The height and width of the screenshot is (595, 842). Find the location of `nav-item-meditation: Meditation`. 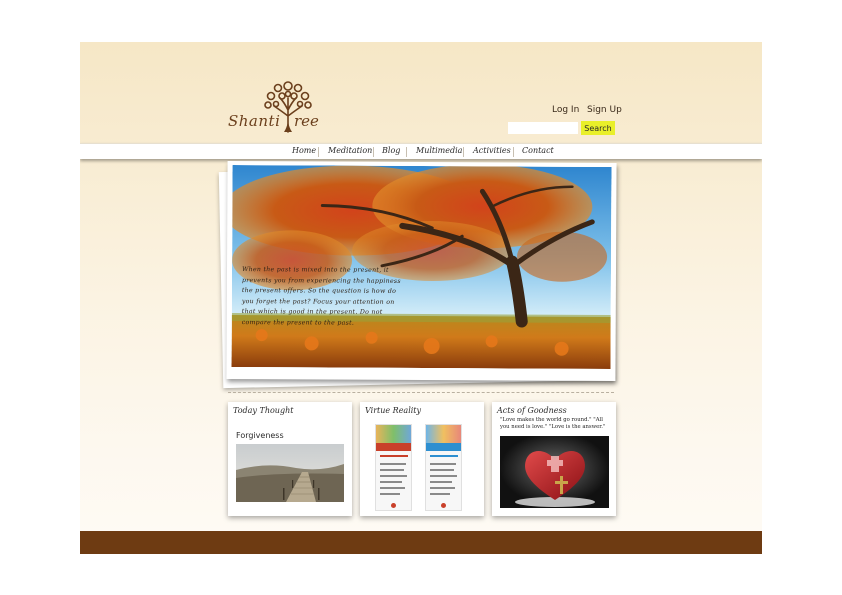

nav-item-meditation: Meditation is located at coordinates (350, 150).